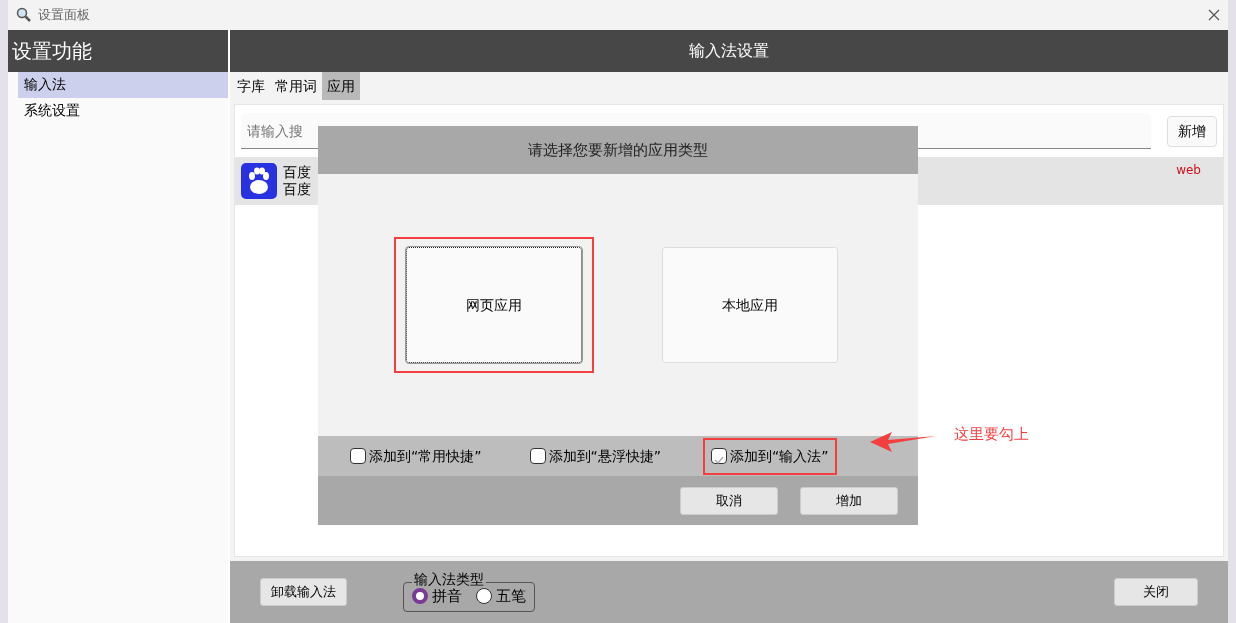  I want to click on dialog-title: 请选择您要新增的应用类型, so click(618, 150).